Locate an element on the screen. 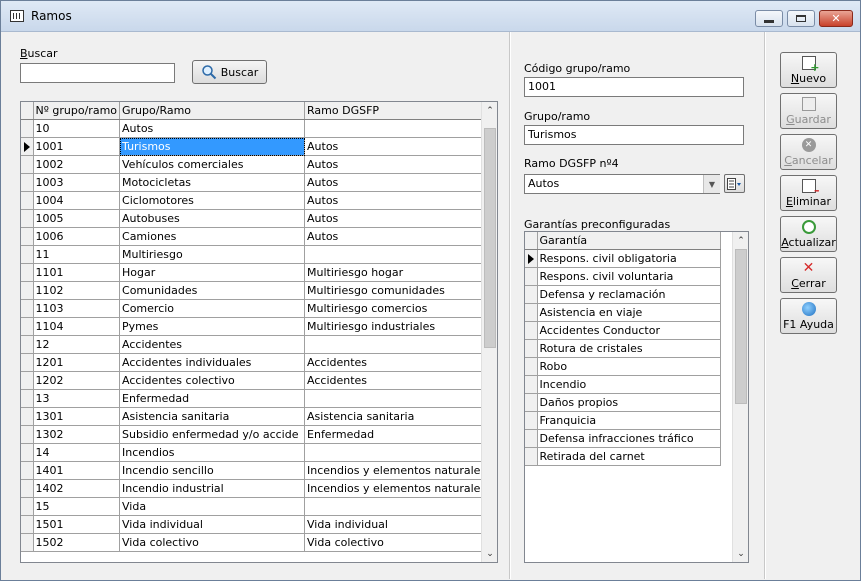 This screenshot has height=583, width=863. table-cell: Incendio industrial is located at coordinates (212, 488).